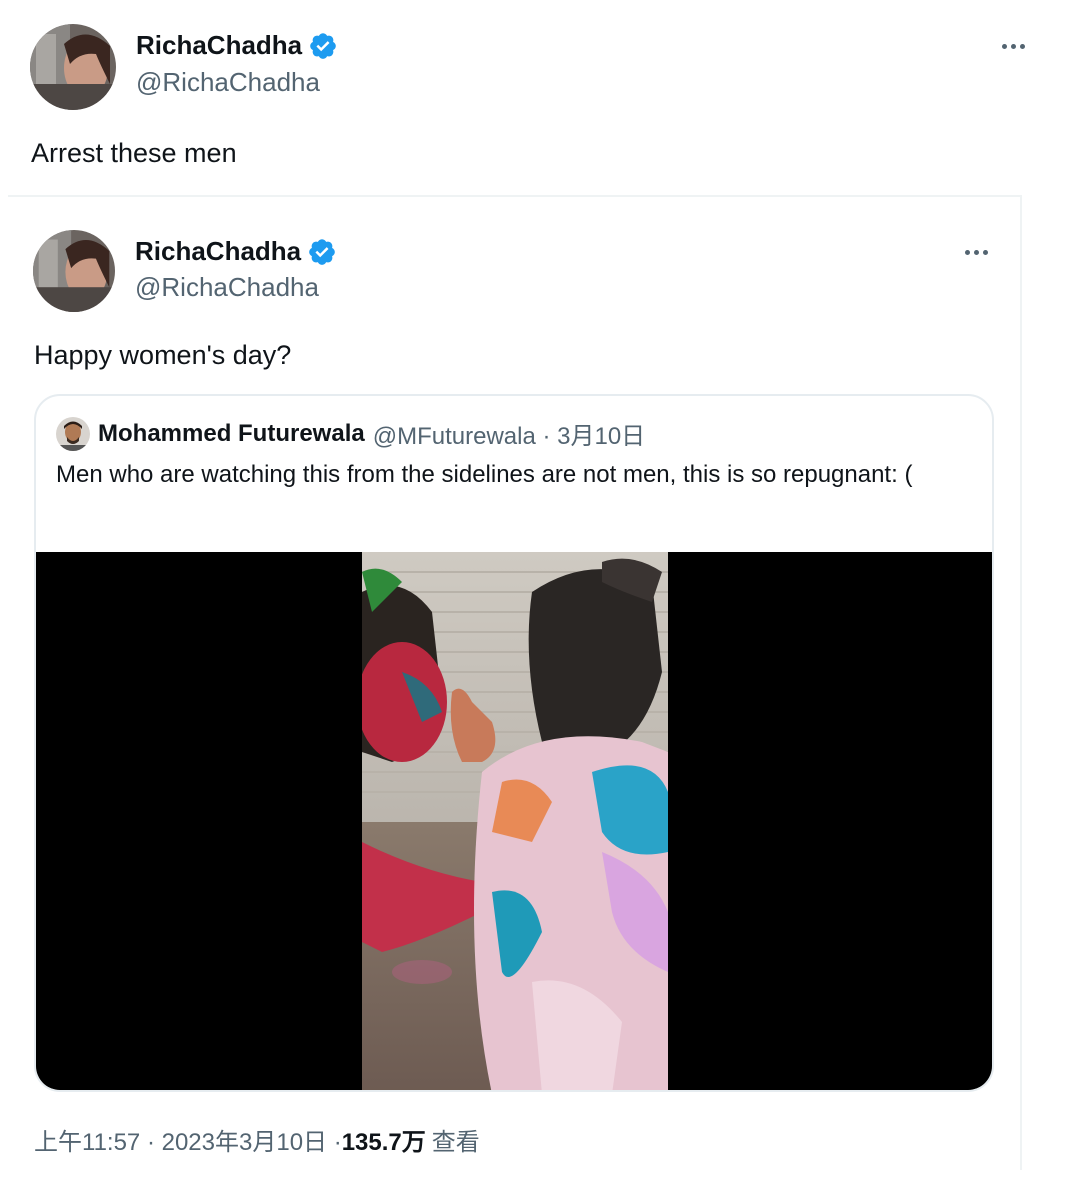  Describe the element at coordinates (163, 355) in the screenshot. I see `quoted-tweet-text: Happy women's day?` at that location.